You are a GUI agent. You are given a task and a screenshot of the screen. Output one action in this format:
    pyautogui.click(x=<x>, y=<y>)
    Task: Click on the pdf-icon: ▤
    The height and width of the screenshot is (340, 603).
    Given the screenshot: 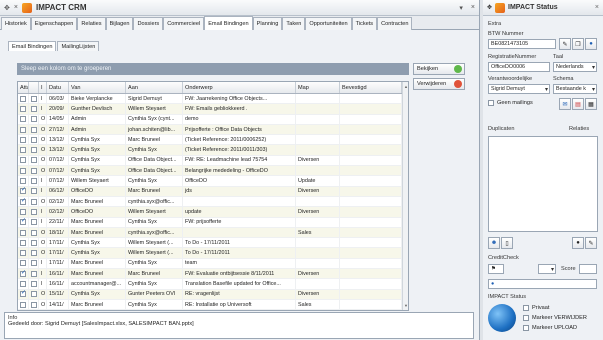 What is the action you would take?
    pyautogui.click(x=578, y=104)
    